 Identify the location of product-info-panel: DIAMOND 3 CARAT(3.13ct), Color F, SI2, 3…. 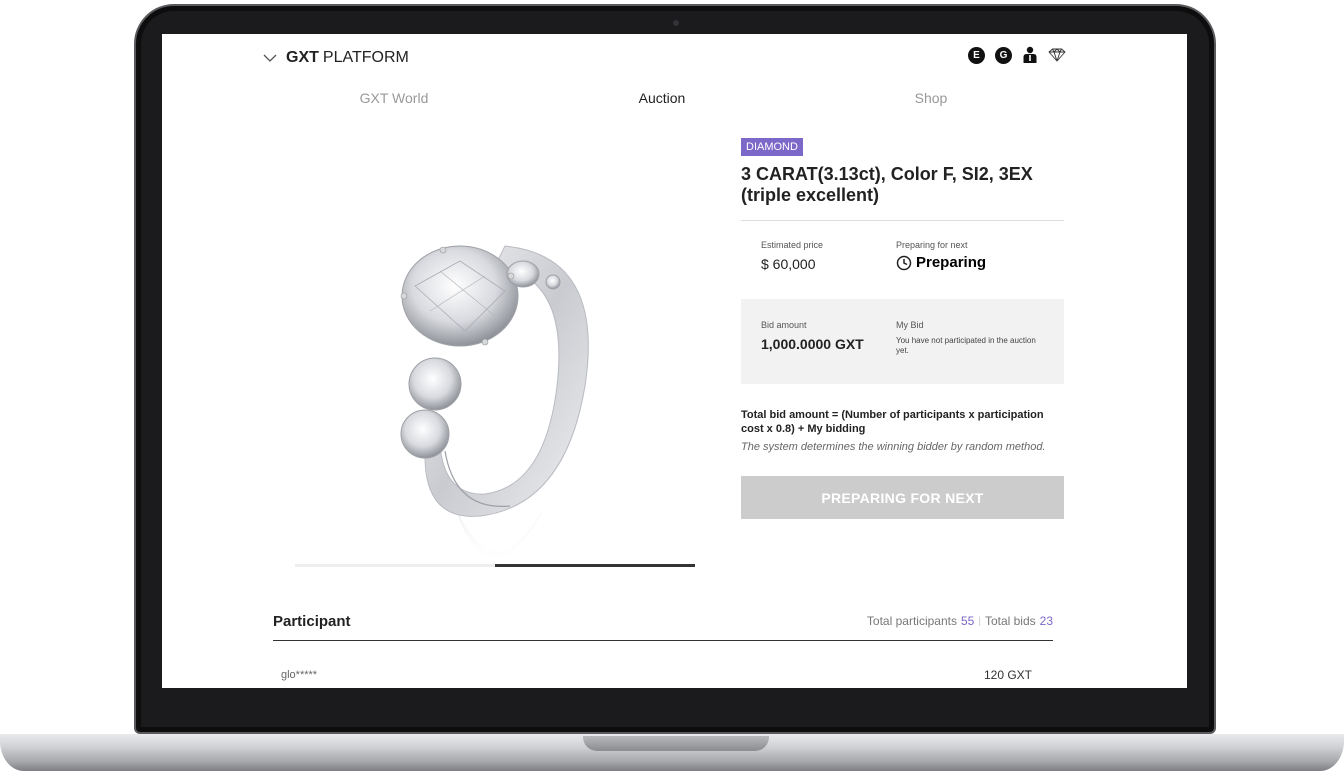
(902, 328).